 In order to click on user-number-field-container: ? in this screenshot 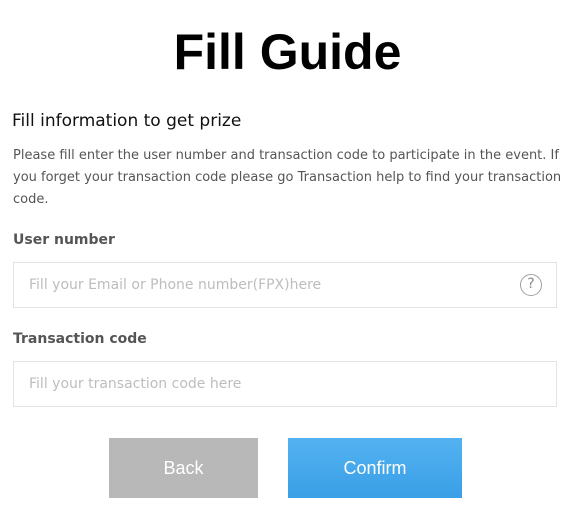, I will do `click(285, 285)`.